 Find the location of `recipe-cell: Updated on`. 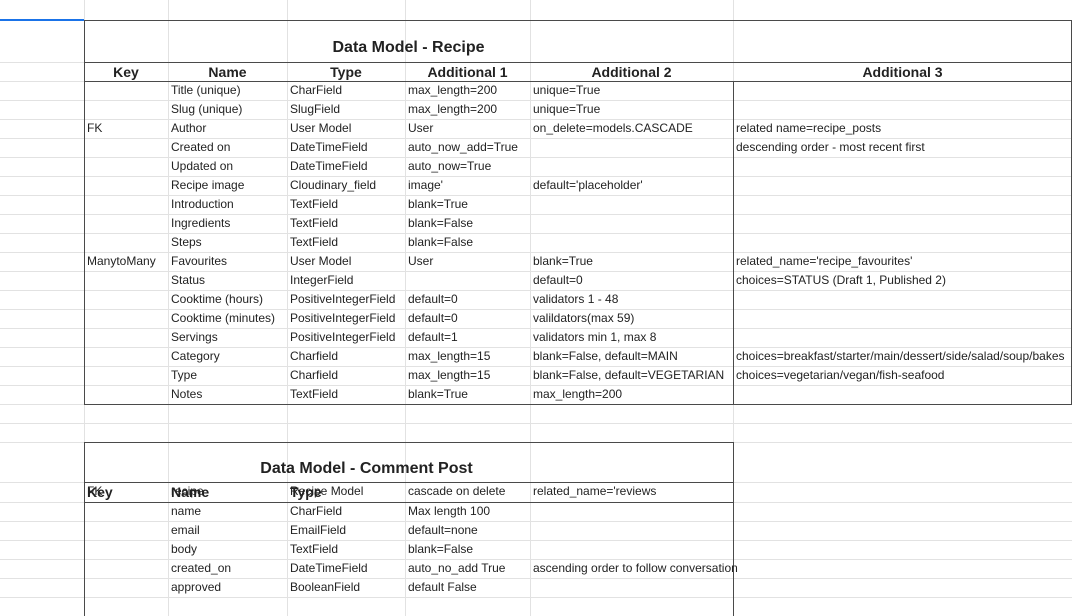

recipe-cell: Updated on is located at coordinates (227, 166).